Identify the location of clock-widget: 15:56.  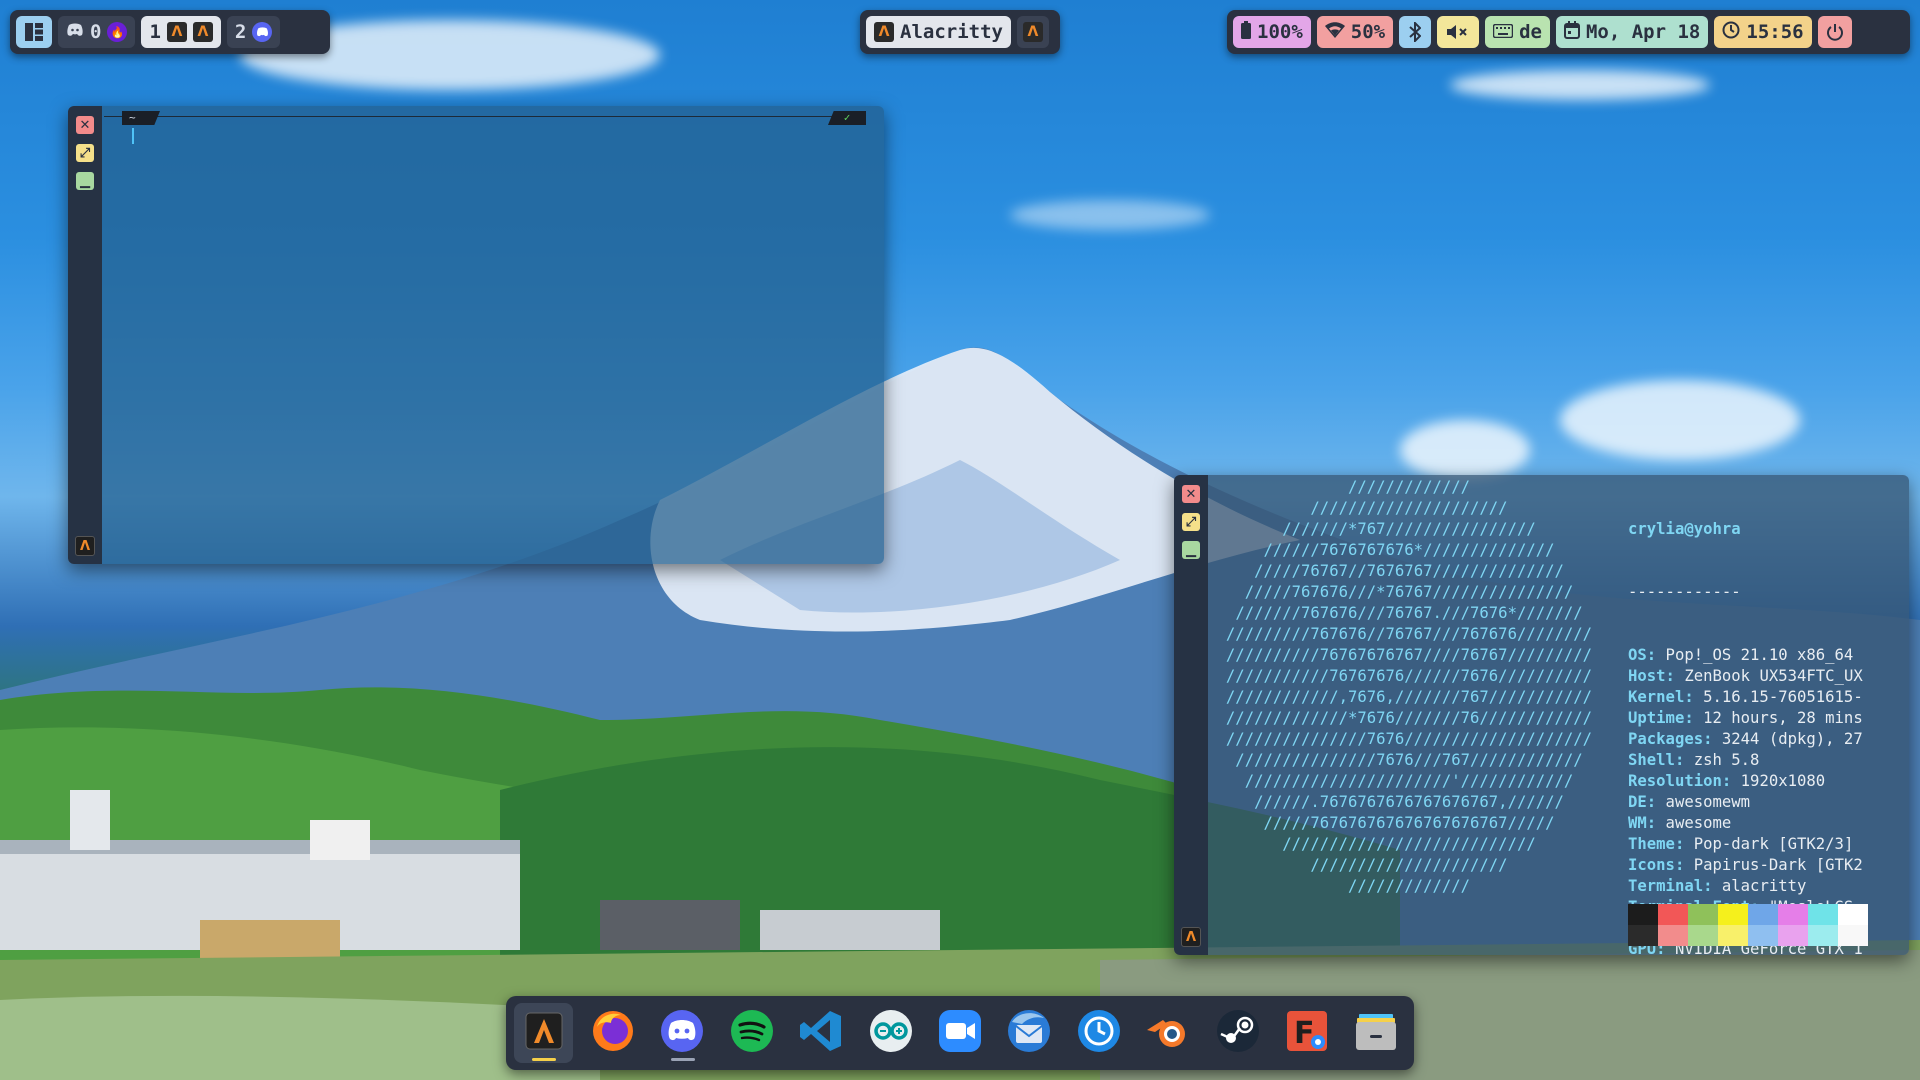
(1763, 32).